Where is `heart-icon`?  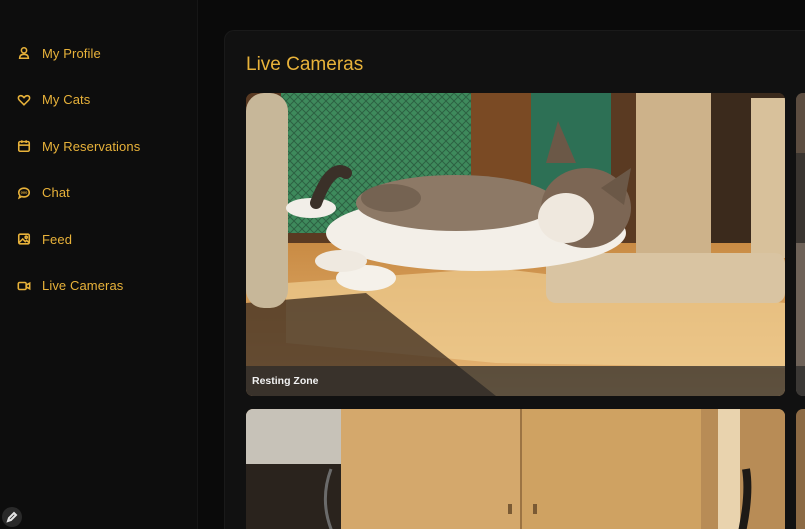 heart-icon is located at coordinates (24, 100).